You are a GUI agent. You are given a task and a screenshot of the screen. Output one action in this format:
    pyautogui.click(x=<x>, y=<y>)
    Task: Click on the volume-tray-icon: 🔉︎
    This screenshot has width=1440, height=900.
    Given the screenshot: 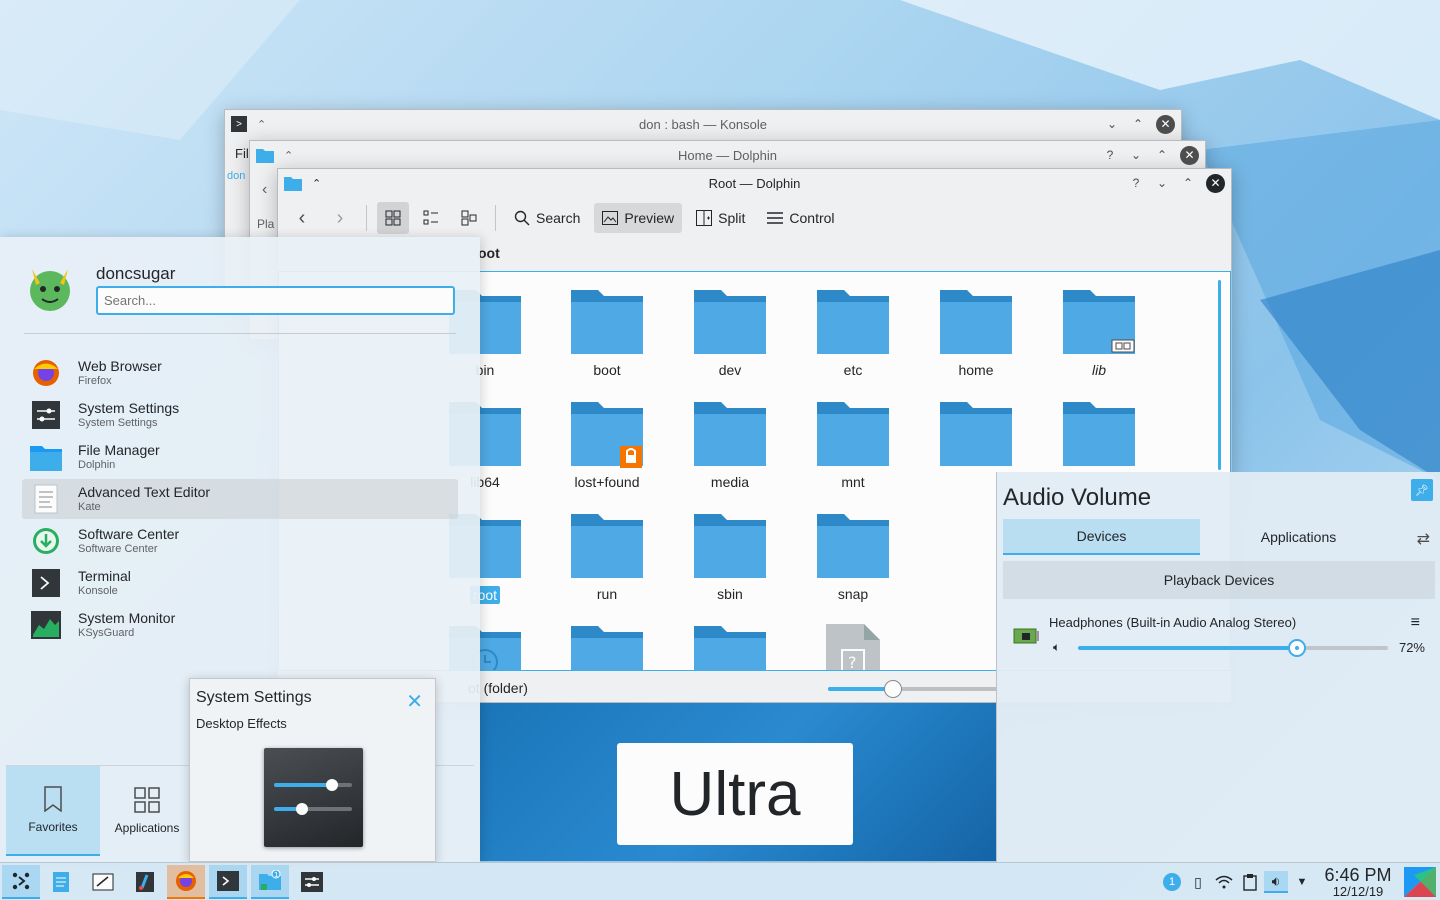 What is the action you would take?
    pyautogui.click(x=1276, y=882)
    